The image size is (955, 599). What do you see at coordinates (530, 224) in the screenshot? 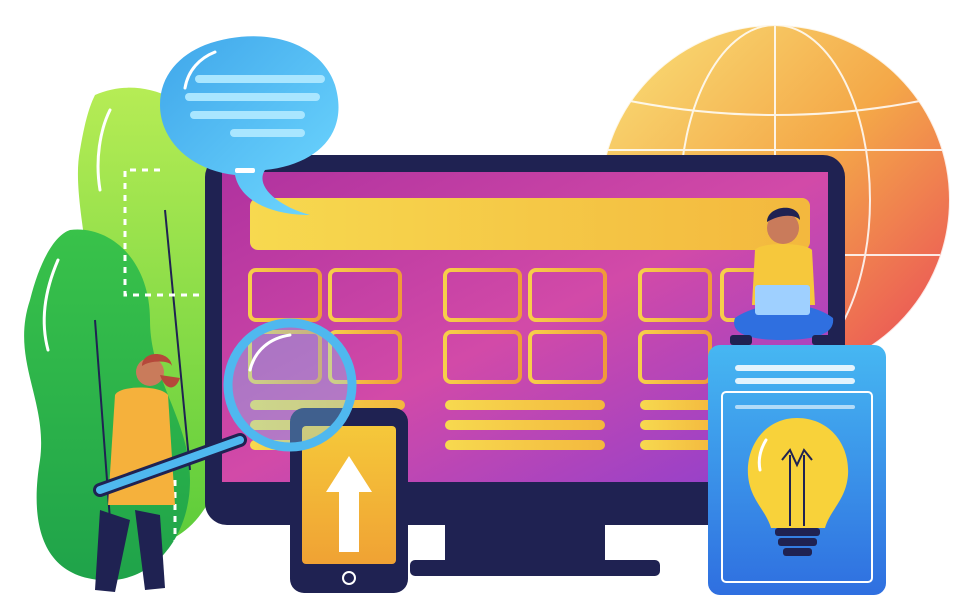
I see `header-bar` at bounding box center [530, 224].